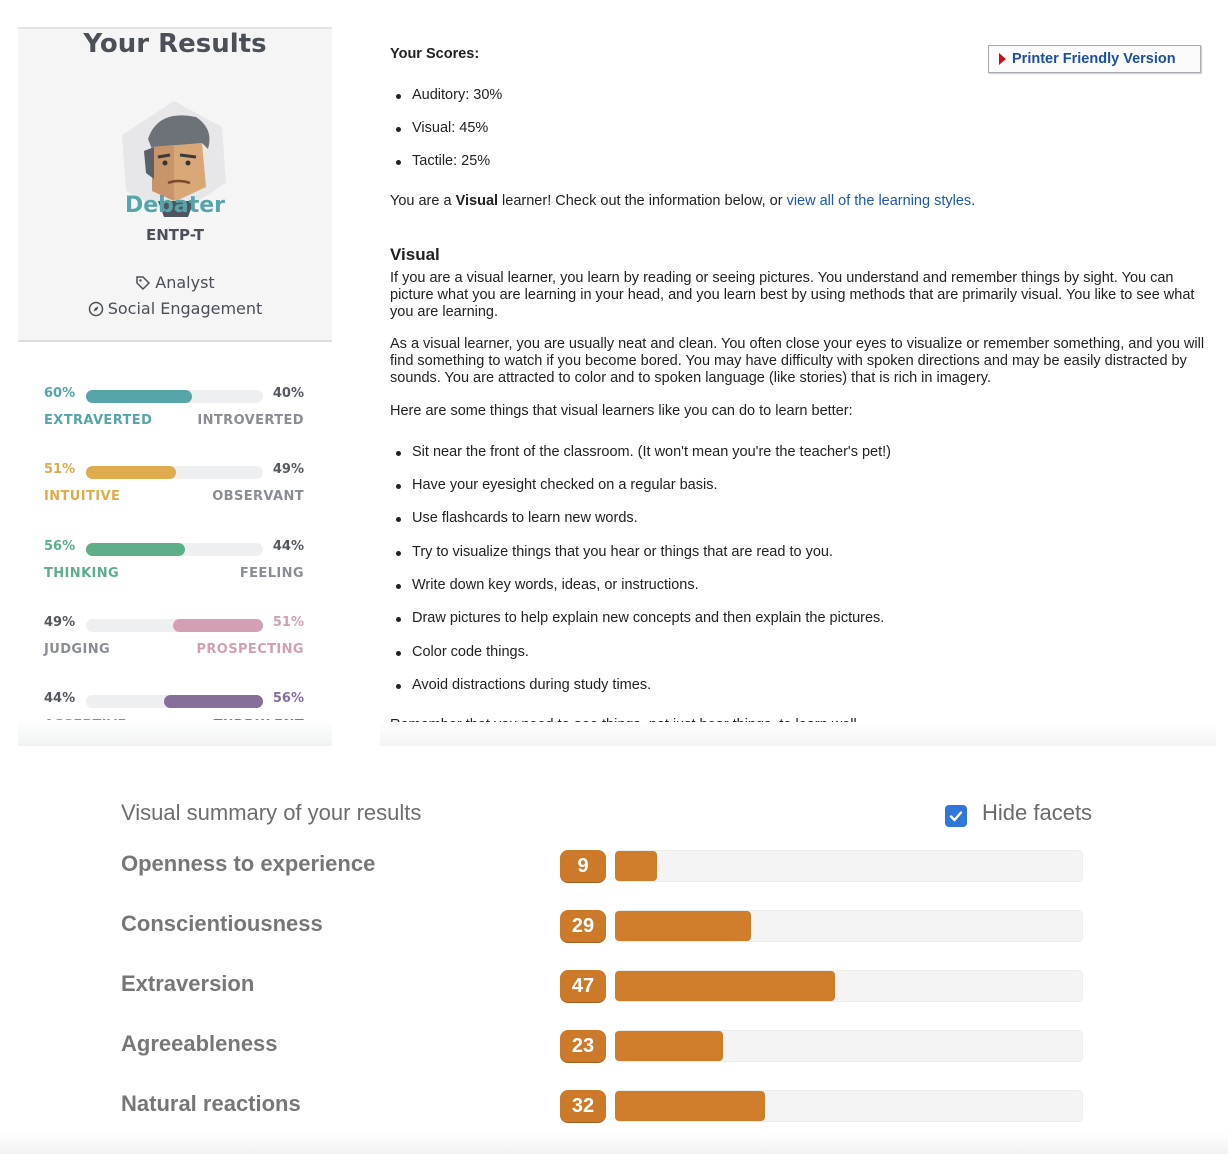  Describe the element at coordinates (879, 201) in the screenshot. I see `view-learning-styles-link: view all of the learning styles` at that location.